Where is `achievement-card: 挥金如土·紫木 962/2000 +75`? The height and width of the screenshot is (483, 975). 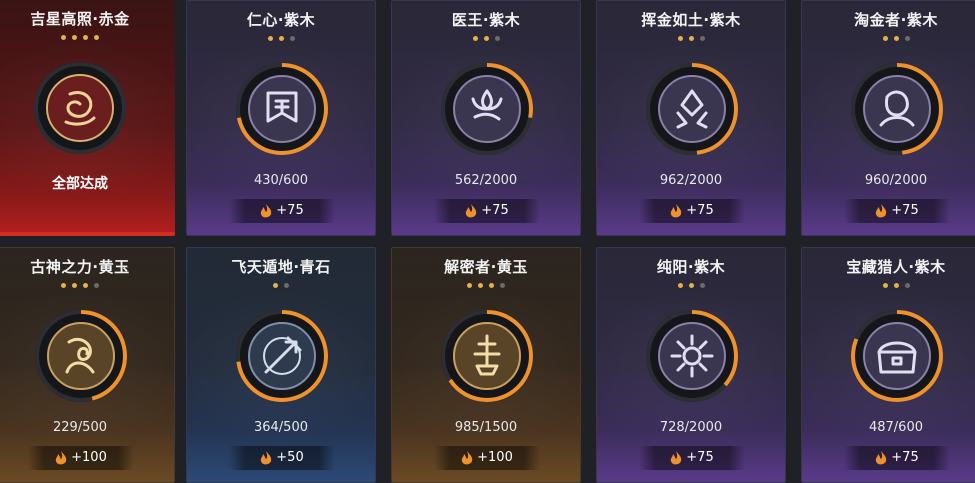 achievement-card: 挥金如土·紫木 962/2000 +75 is located at coordinates (691, 118).